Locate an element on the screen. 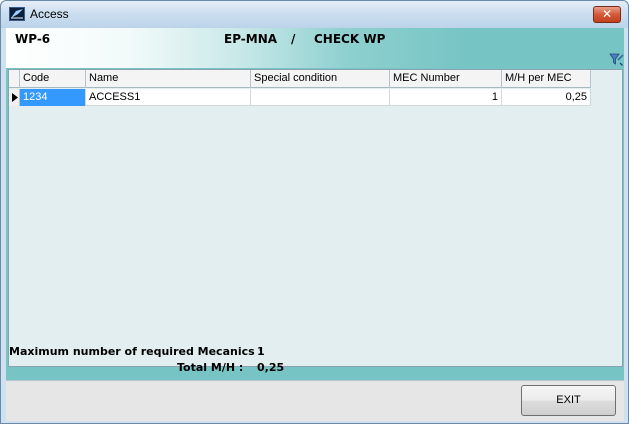 This screenshot has height=424, width=629. row-indicator is located at coordinates (14, 97).